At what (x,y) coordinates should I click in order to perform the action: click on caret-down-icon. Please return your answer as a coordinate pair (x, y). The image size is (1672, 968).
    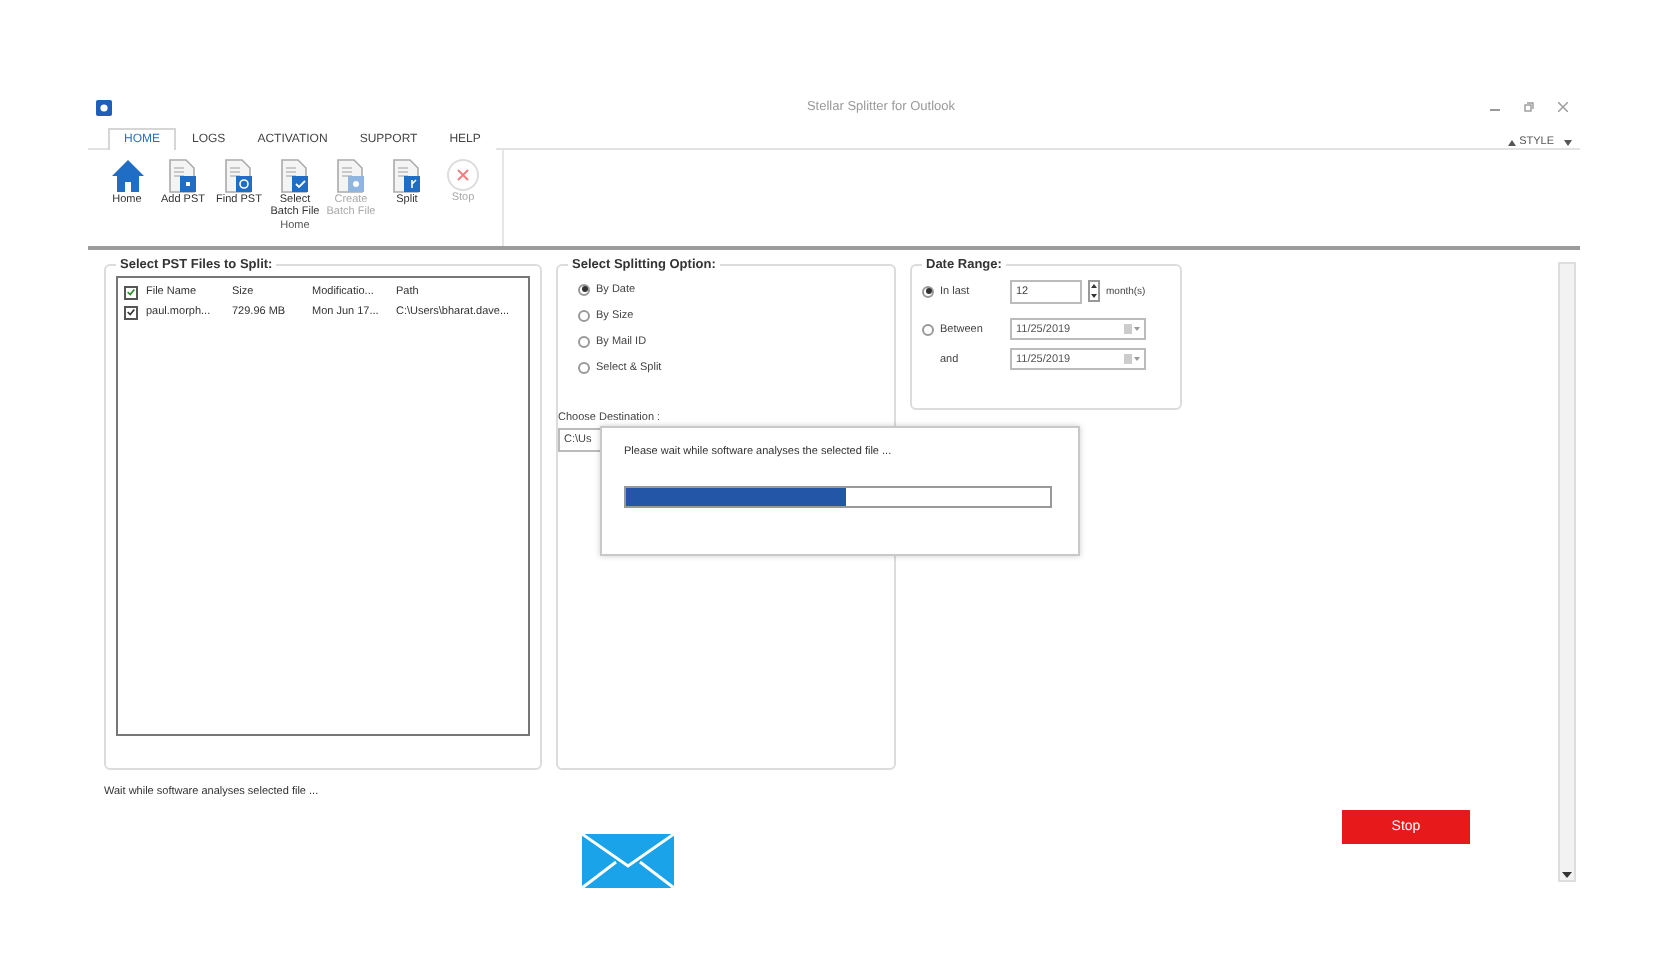
    Looking at the image, I should click on (1568, 142).